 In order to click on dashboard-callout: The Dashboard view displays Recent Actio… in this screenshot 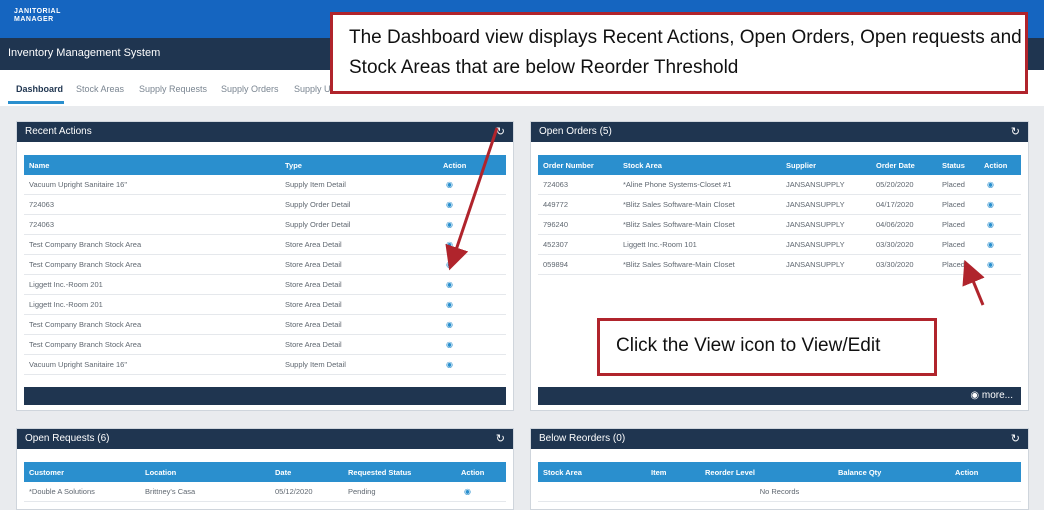, I will do `click(679, 53)`.